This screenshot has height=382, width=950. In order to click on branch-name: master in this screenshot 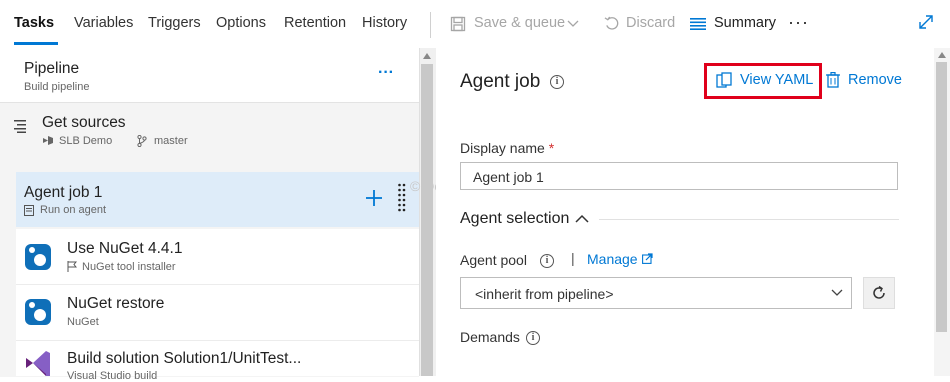, I will do `click(171, 141)`.